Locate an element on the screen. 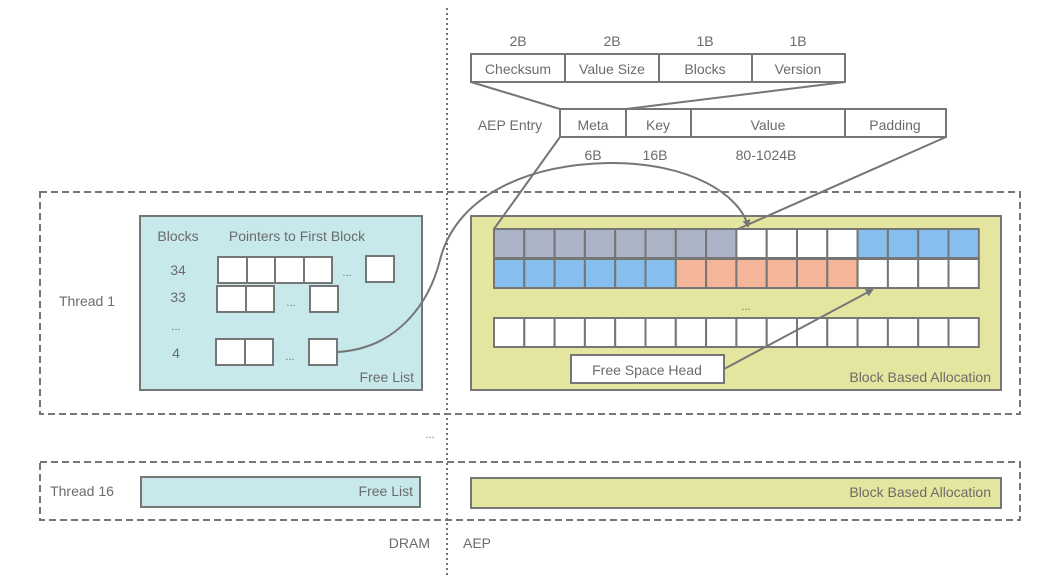  meta-field-label: Blocks is located at coordinates (704, 69).